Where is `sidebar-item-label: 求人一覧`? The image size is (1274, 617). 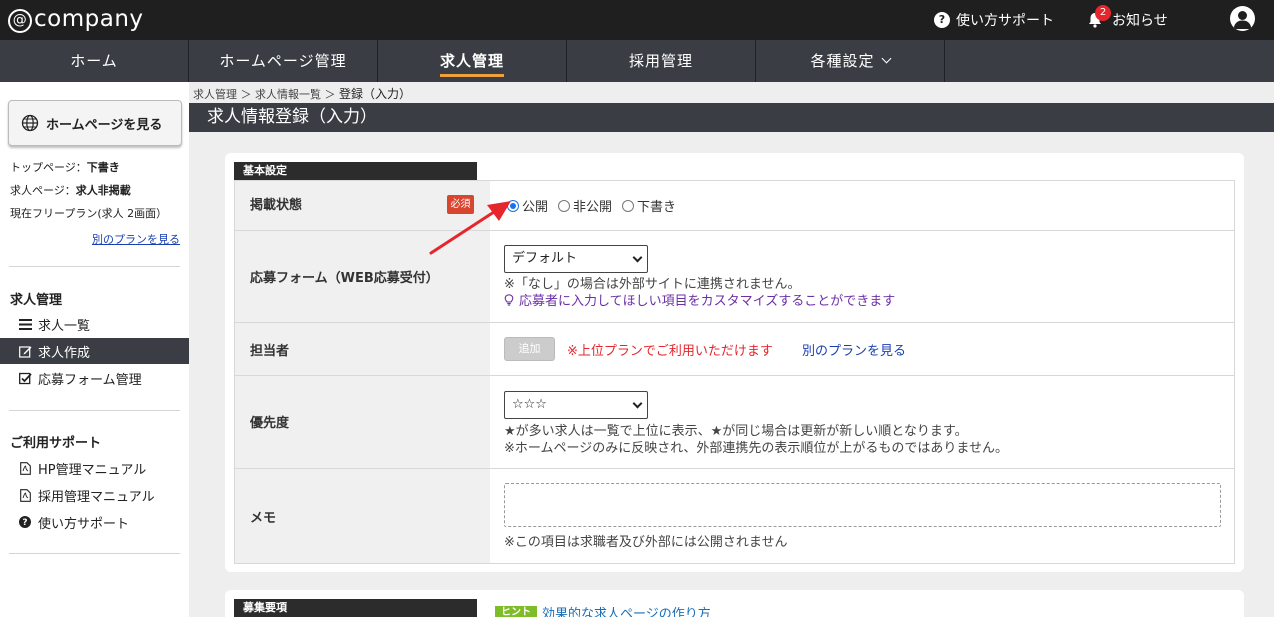 sidebar-item-label: 求人一覧 is located at coordinates (64, 326).